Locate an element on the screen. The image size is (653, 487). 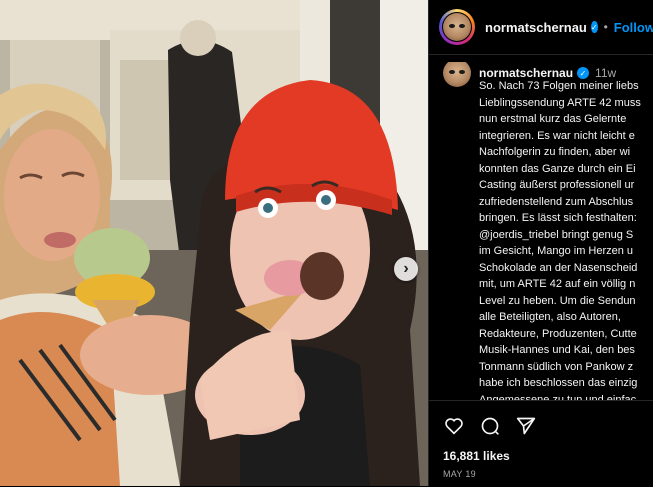
caption-line: nun erstmal kurz das Gelernte is located at coordinates (553, 119).